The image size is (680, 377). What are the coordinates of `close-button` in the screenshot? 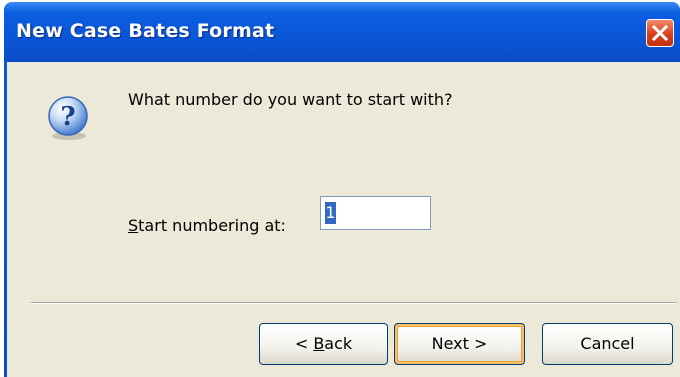 It's located at (660, 33).